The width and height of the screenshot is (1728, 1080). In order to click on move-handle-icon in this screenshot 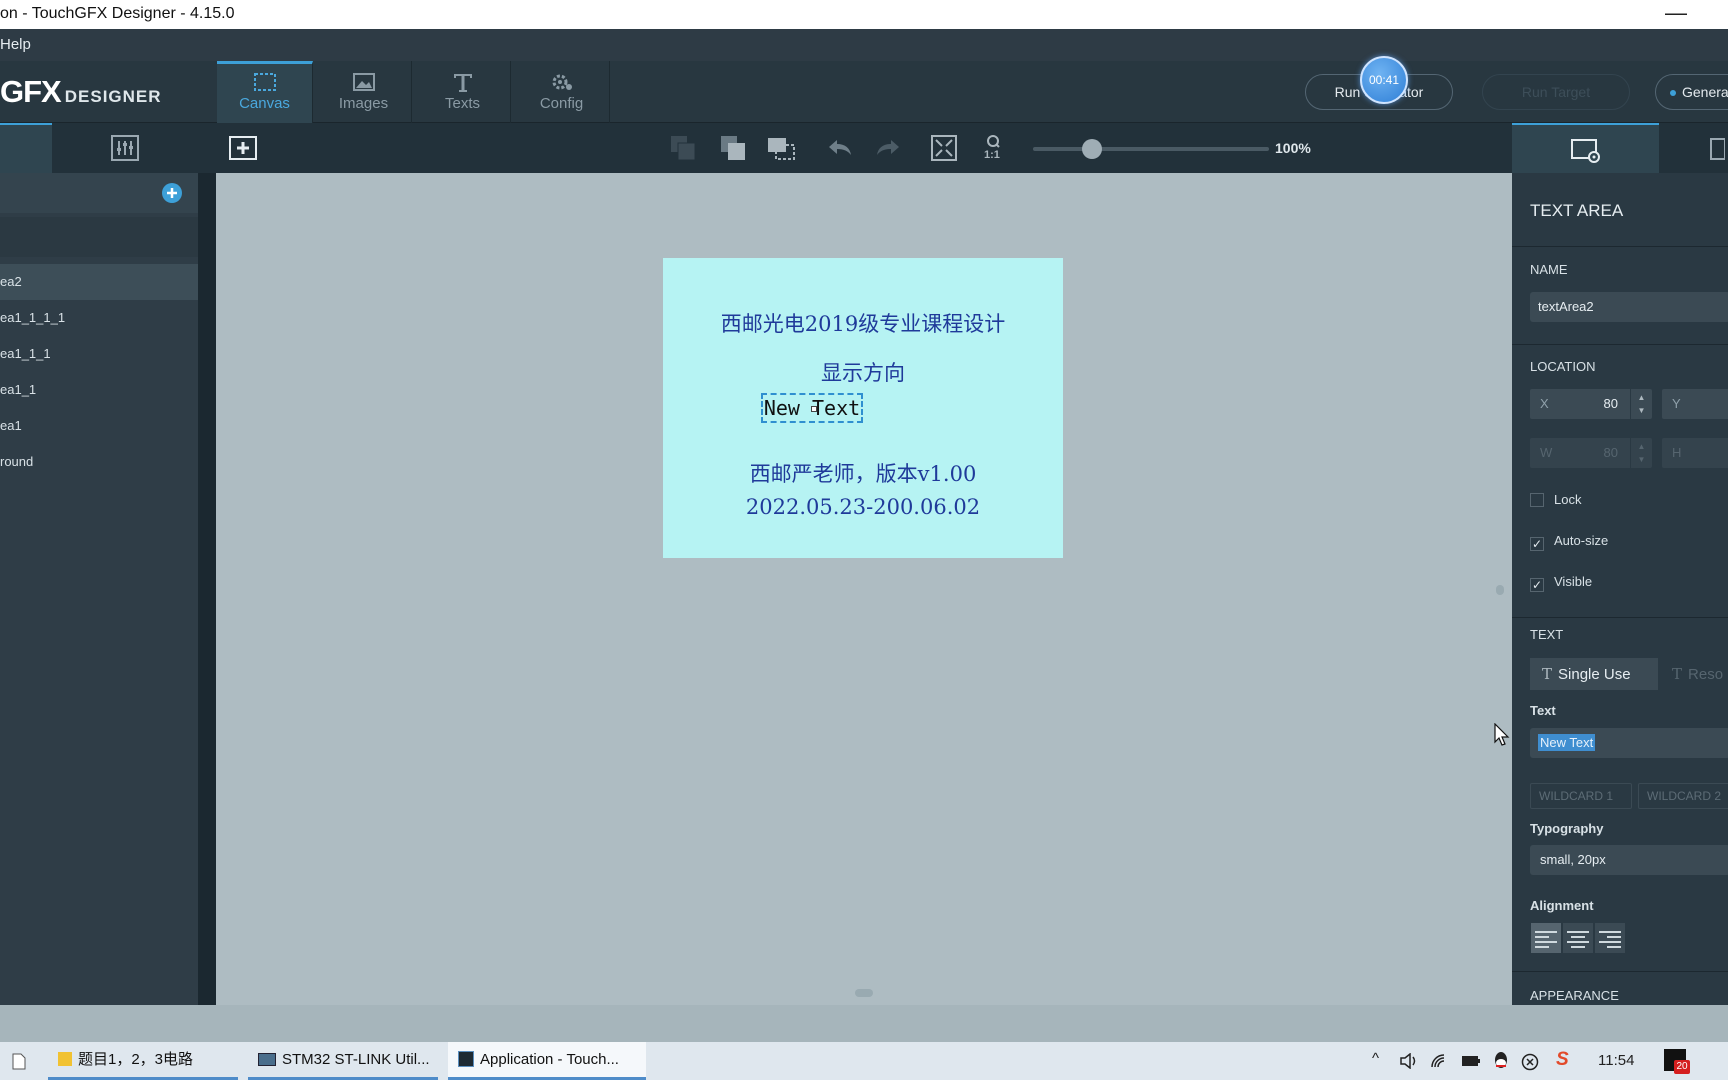, I will do `click(814, 409)`.